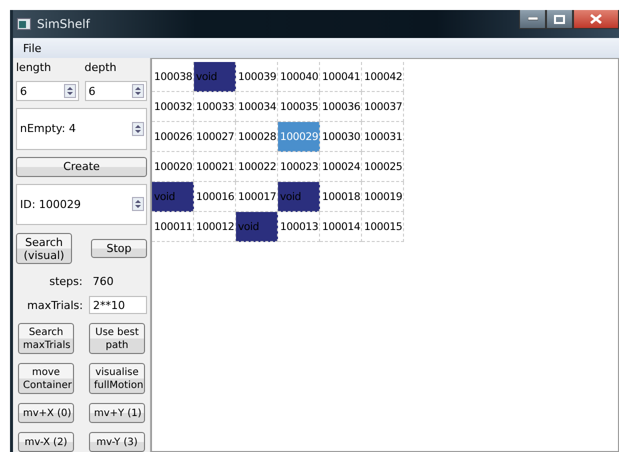 Image resolution: width=619 pixels, height=452 pixels. What do you see at coordinates (383, 197) in the screenshot?
I see `shelf-cell: 100019` at bounding box center [383, 197].